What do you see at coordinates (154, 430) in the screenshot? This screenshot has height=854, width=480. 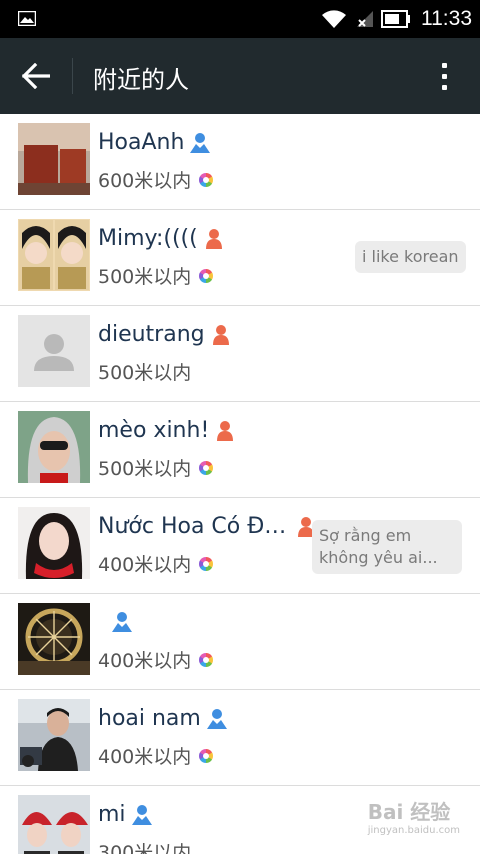 I see `person-name: mèo xinh!` at bounding box center [154, 430].